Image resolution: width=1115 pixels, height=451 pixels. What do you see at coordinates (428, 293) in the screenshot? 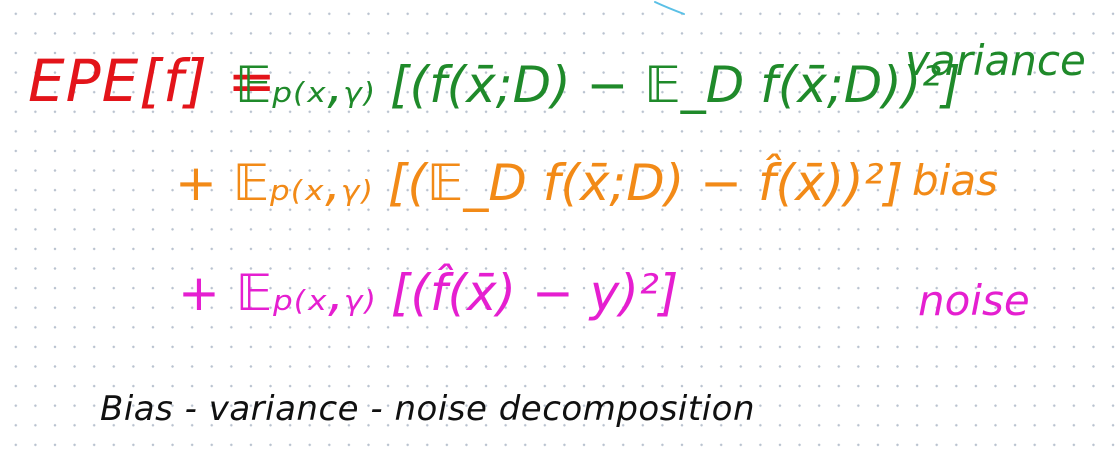
I see `noise-term: + 𝔼ₚ₍ₓ,ᵧ₎ [(f̂(x̄) − y)²]` at bounding box center [428, 293].